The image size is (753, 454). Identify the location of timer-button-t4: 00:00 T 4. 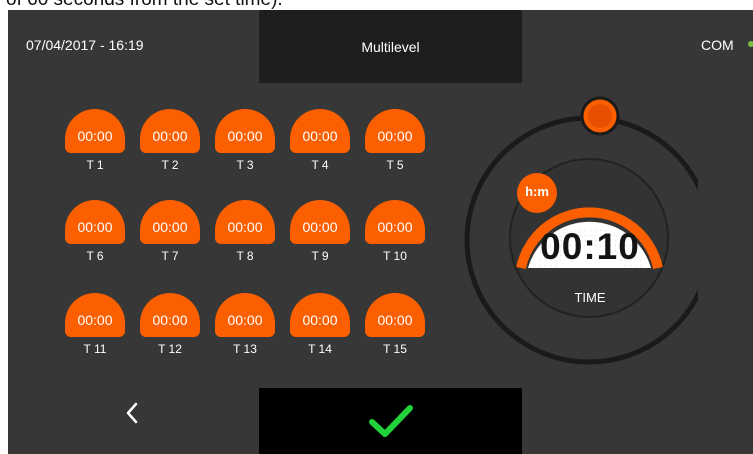
(320, 144).